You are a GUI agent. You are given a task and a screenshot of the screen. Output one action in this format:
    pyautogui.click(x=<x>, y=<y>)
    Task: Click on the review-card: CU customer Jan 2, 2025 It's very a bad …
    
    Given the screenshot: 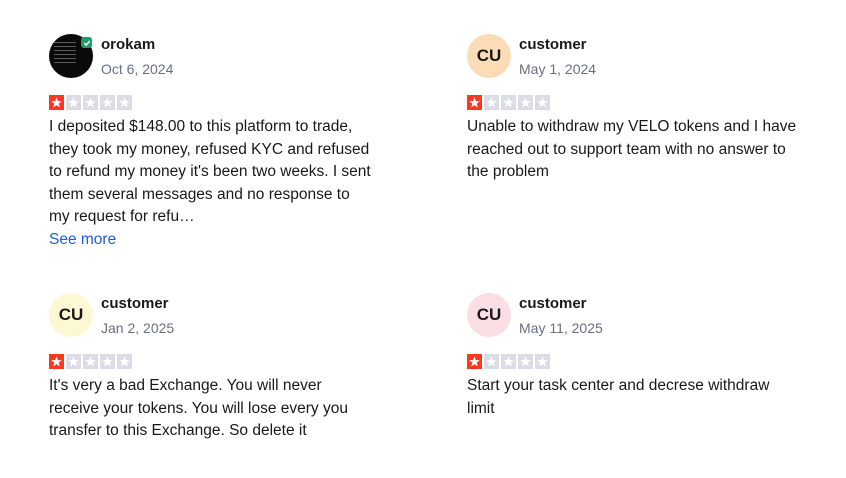 What is the action you would take?
    pyautogui.click(x=214, y=368)
    